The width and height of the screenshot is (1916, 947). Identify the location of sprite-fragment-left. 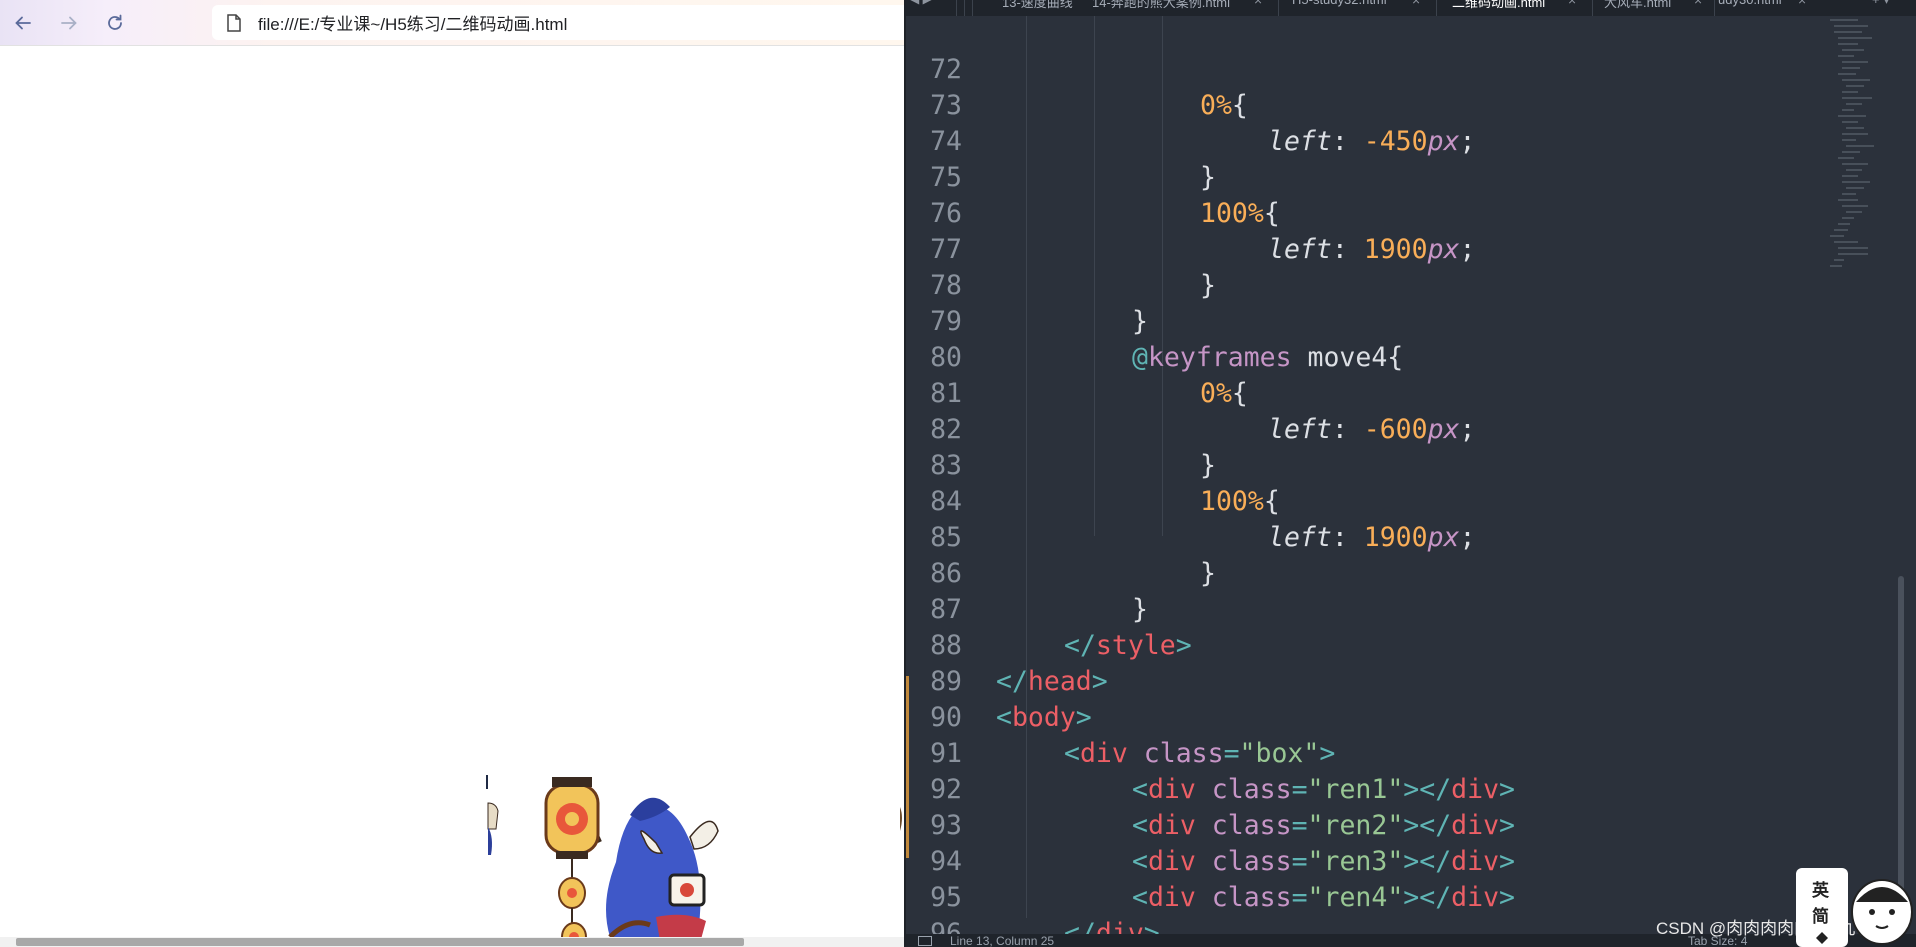
(492, 815).